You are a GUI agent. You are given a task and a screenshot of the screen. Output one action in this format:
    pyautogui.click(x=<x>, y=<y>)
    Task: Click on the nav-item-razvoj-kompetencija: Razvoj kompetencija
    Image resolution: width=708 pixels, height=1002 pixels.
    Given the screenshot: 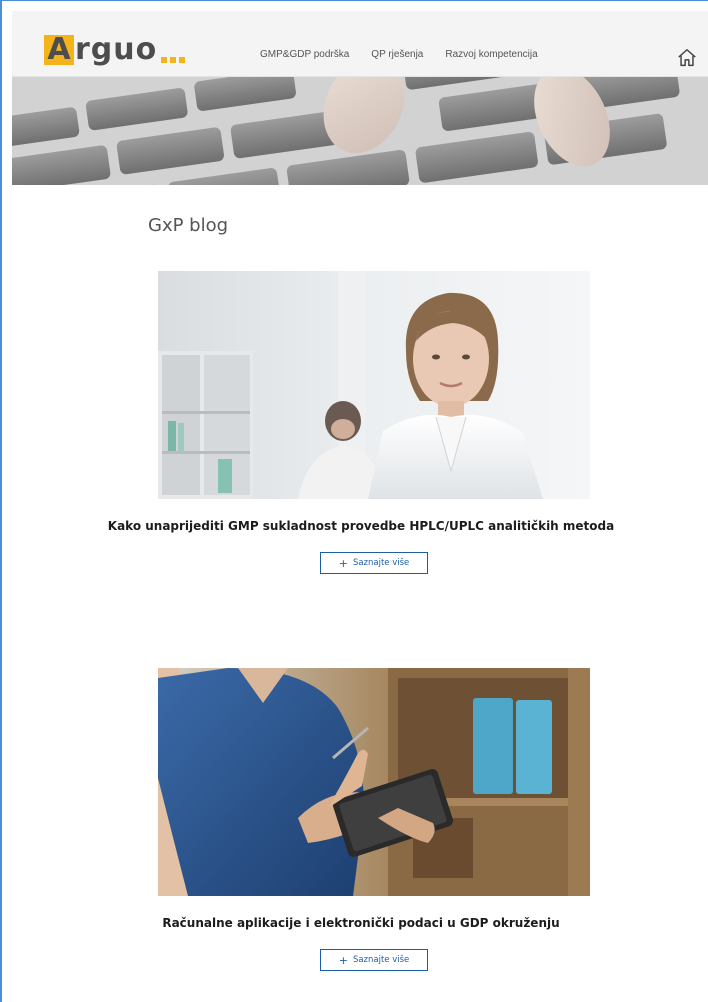 What is the action you would take?
    pyautogui.click(x=491, y=54)
    